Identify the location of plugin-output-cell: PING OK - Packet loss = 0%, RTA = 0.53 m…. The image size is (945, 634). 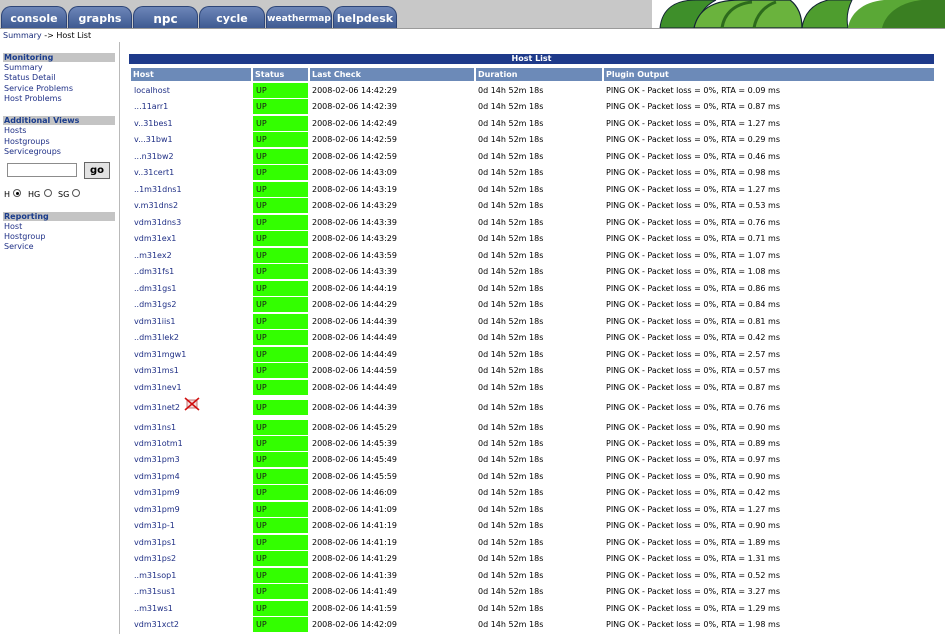
(693, 205).